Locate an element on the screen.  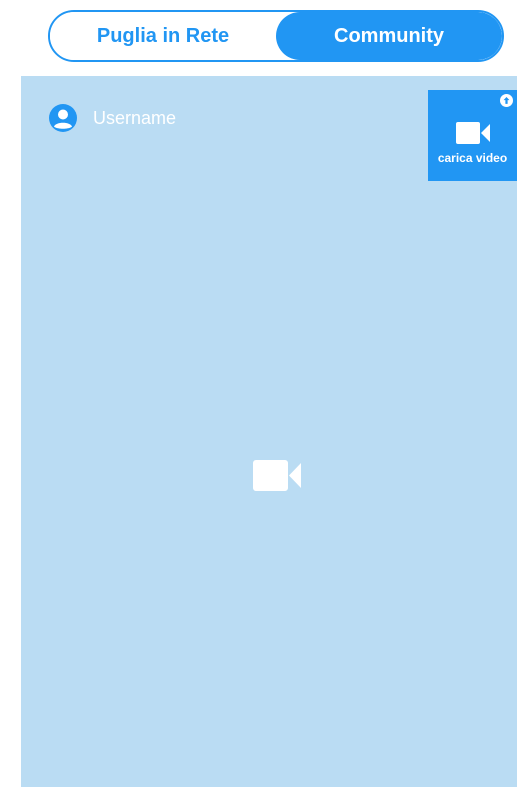
upload-video-button: carica video is located at coordinates (472, 135).